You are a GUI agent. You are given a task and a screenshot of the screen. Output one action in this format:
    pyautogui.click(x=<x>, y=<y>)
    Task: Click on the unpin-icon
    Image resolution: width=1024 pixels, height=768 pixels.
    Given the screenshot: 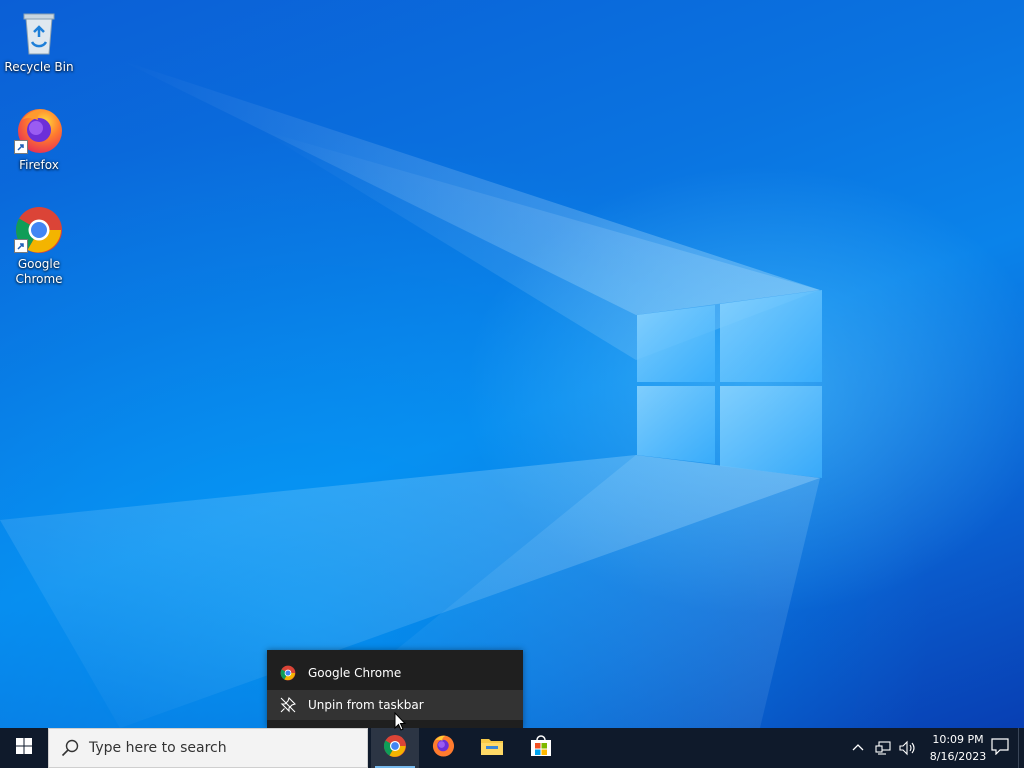 What is the action you would take?
    pyautogui.click(x=288, y=705)
    